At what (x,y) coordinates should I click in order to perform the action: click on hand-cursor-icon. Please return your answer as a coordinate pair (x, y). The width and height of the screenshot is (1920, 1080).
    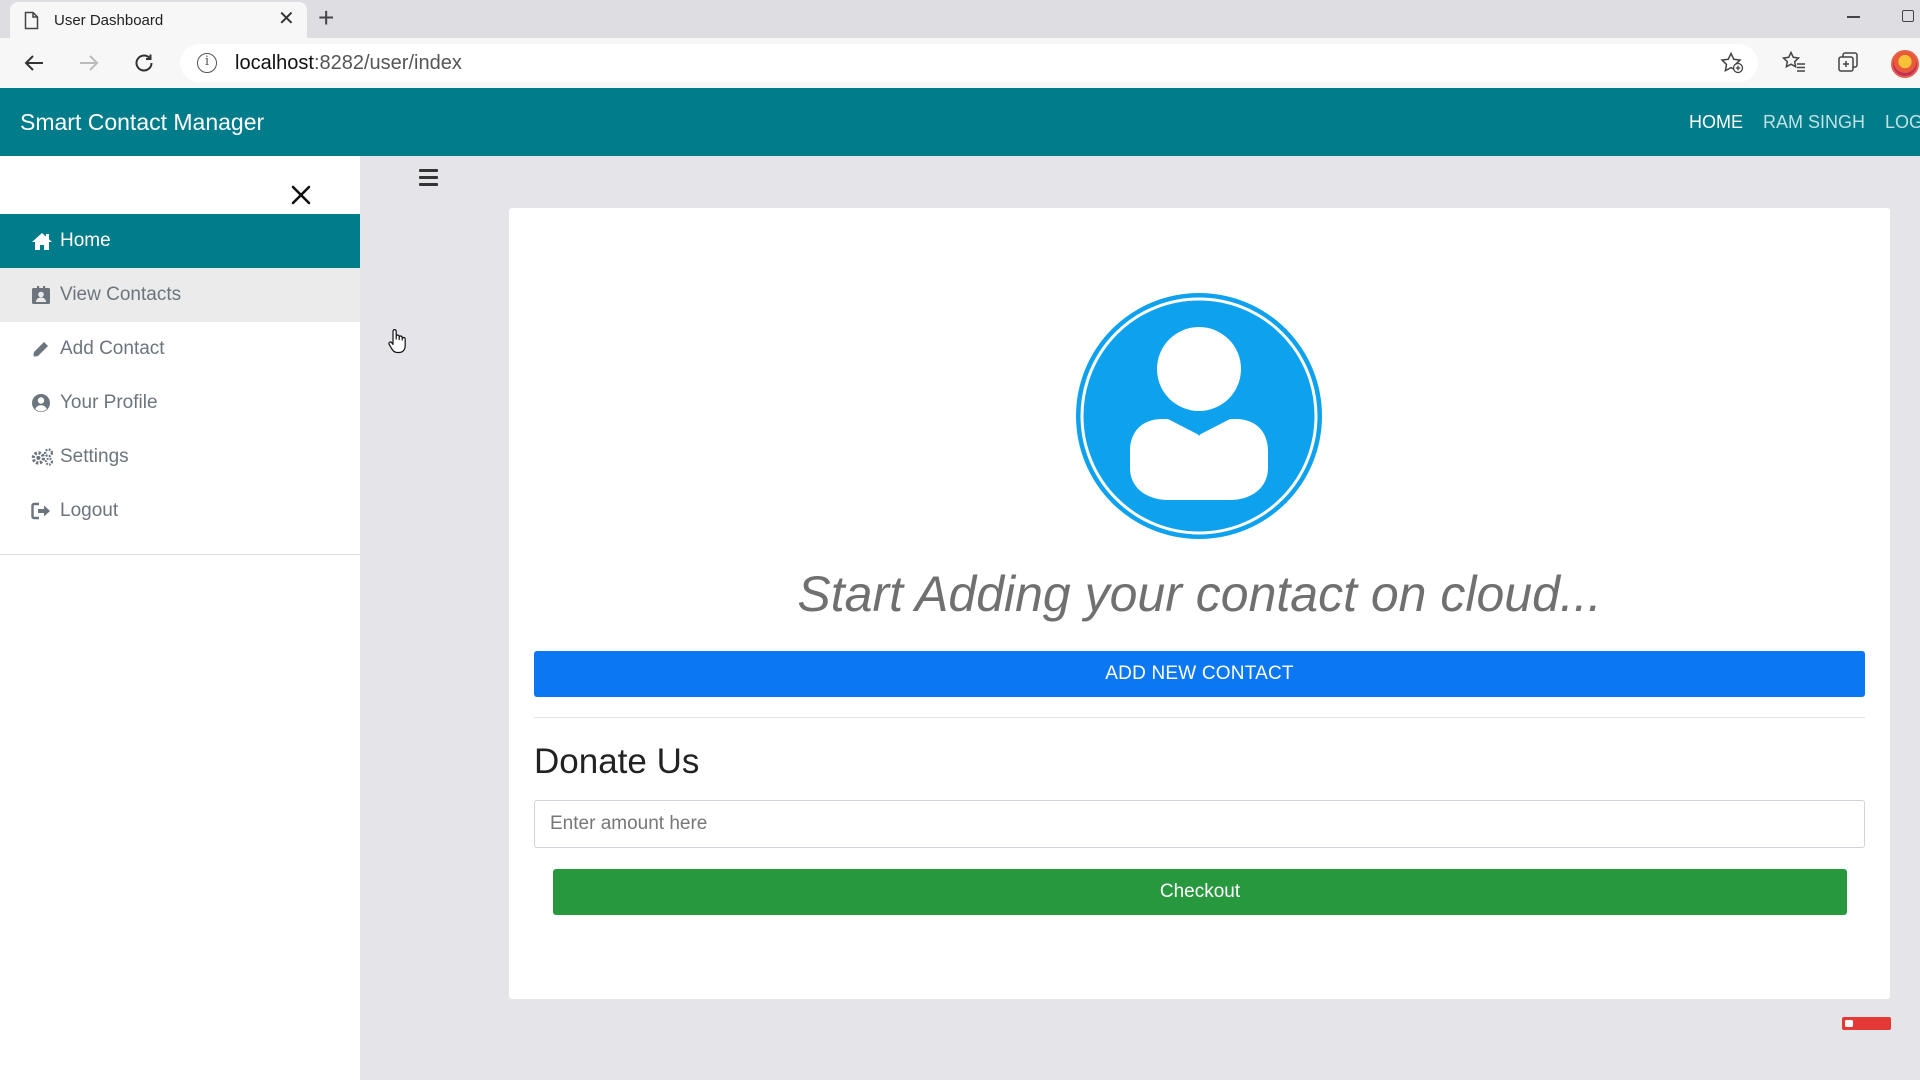
    Looking at the image, I should click on (397, 341).